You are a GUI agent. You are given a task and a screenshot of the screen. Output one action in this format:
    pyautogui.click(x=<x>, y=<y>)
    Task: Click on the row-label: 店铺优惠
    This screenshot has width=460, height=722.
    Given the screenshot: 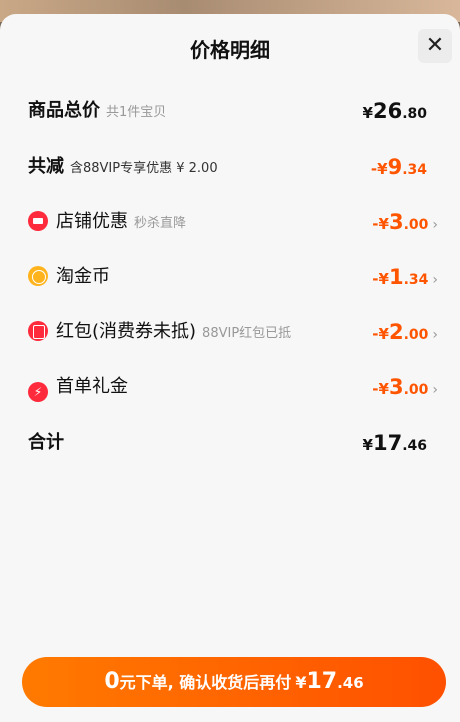 What is the action you would take?
    pyautogui.click(x=92, y=221)
    